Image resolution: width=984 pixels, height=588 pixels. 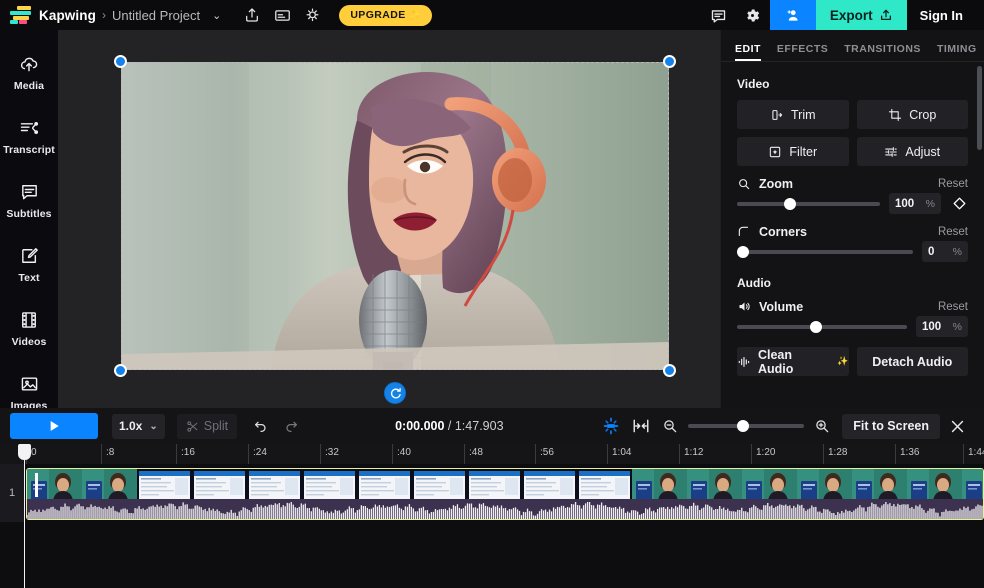 What do you see at coordinates (252, 15) in the screenshot?
I see `share-upload-icon` at bounding box center [252, 15].